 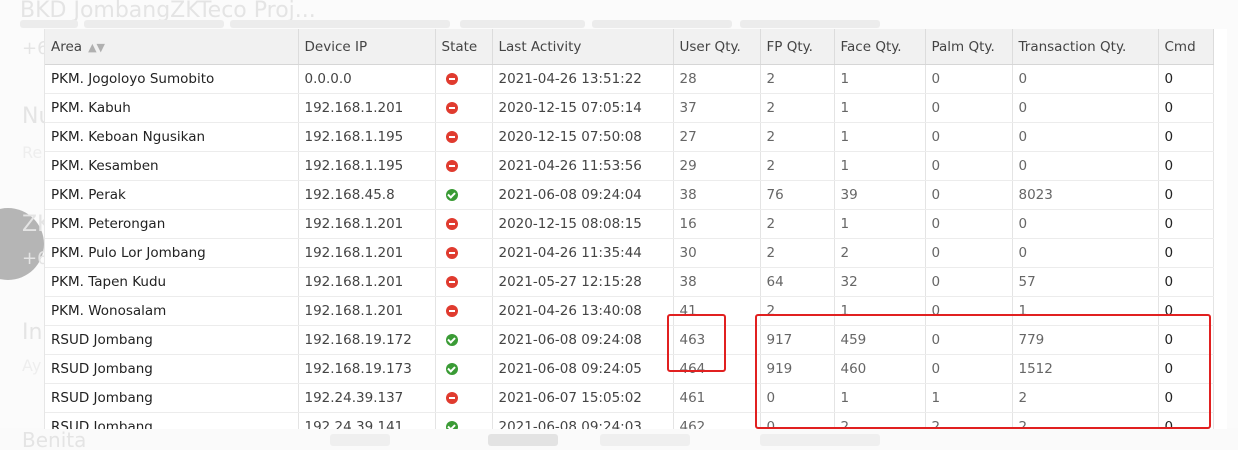 I want to click on cell-fp-qty: 0, so click(x=797, y=398).